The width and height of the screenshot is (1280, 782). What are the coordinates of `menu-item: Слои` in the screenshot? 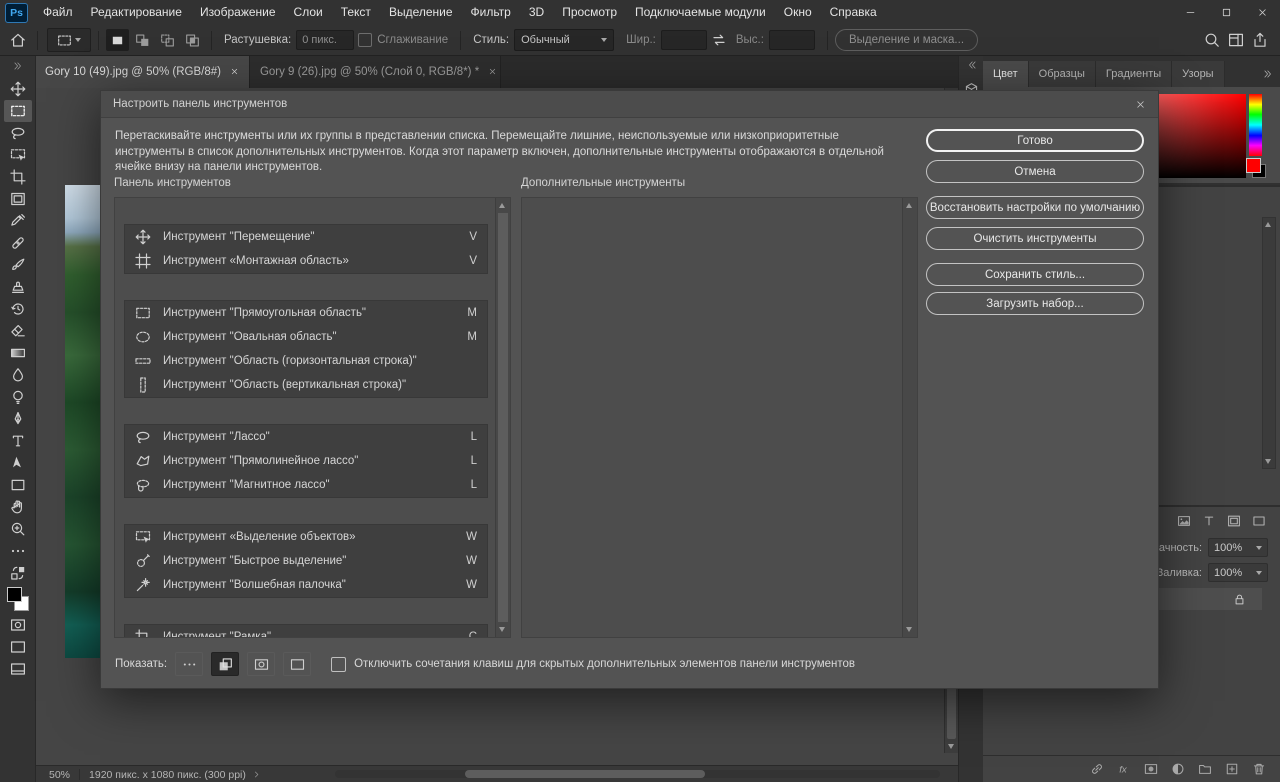 It's located at (308, 12).